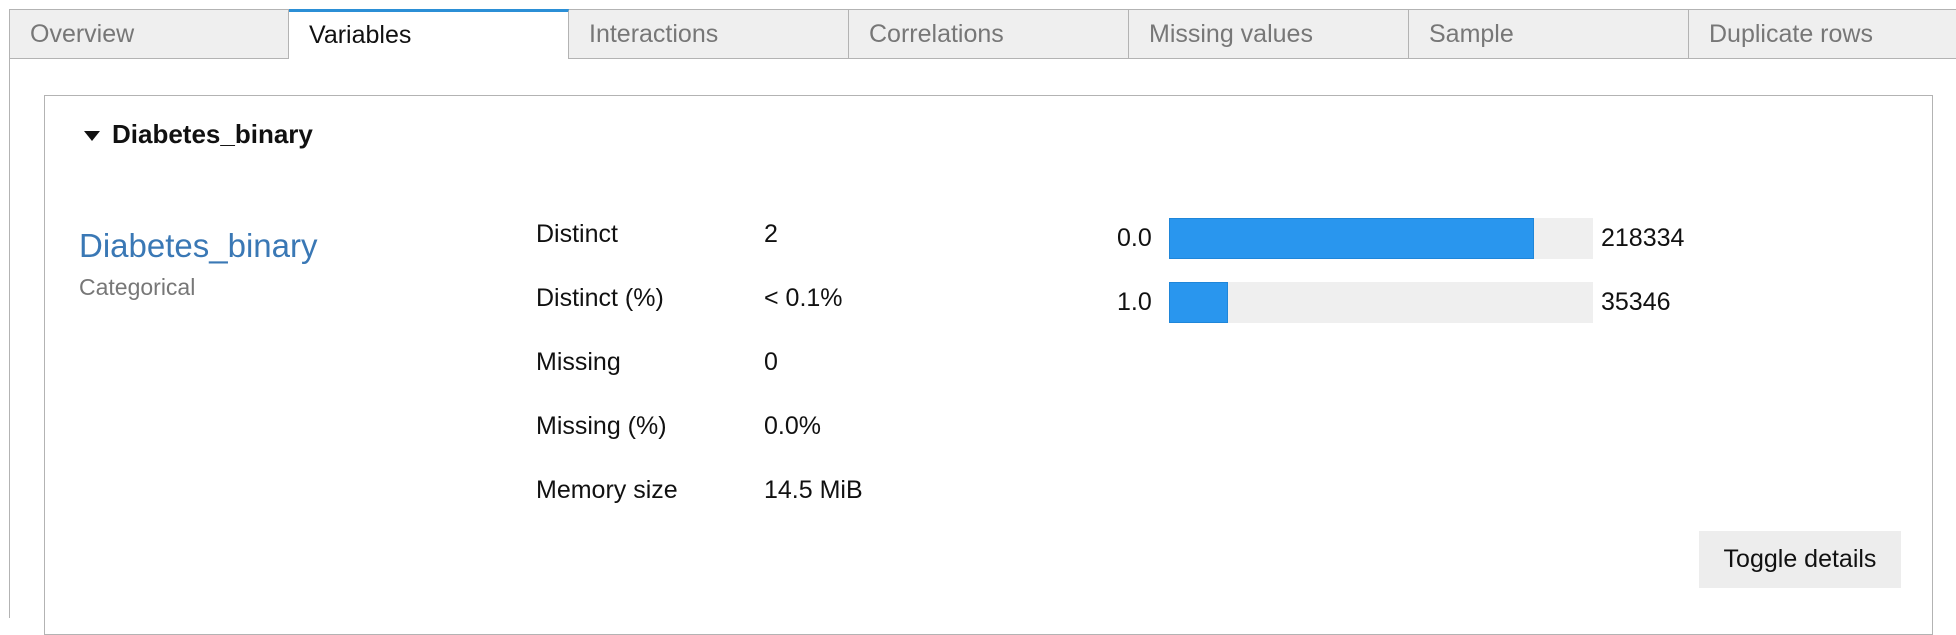 This screenshot has height=635, width=1956. Describe the element at coordinates (1134, 302) in the screenshot. I see `frequency-label: 1.0` at that location.